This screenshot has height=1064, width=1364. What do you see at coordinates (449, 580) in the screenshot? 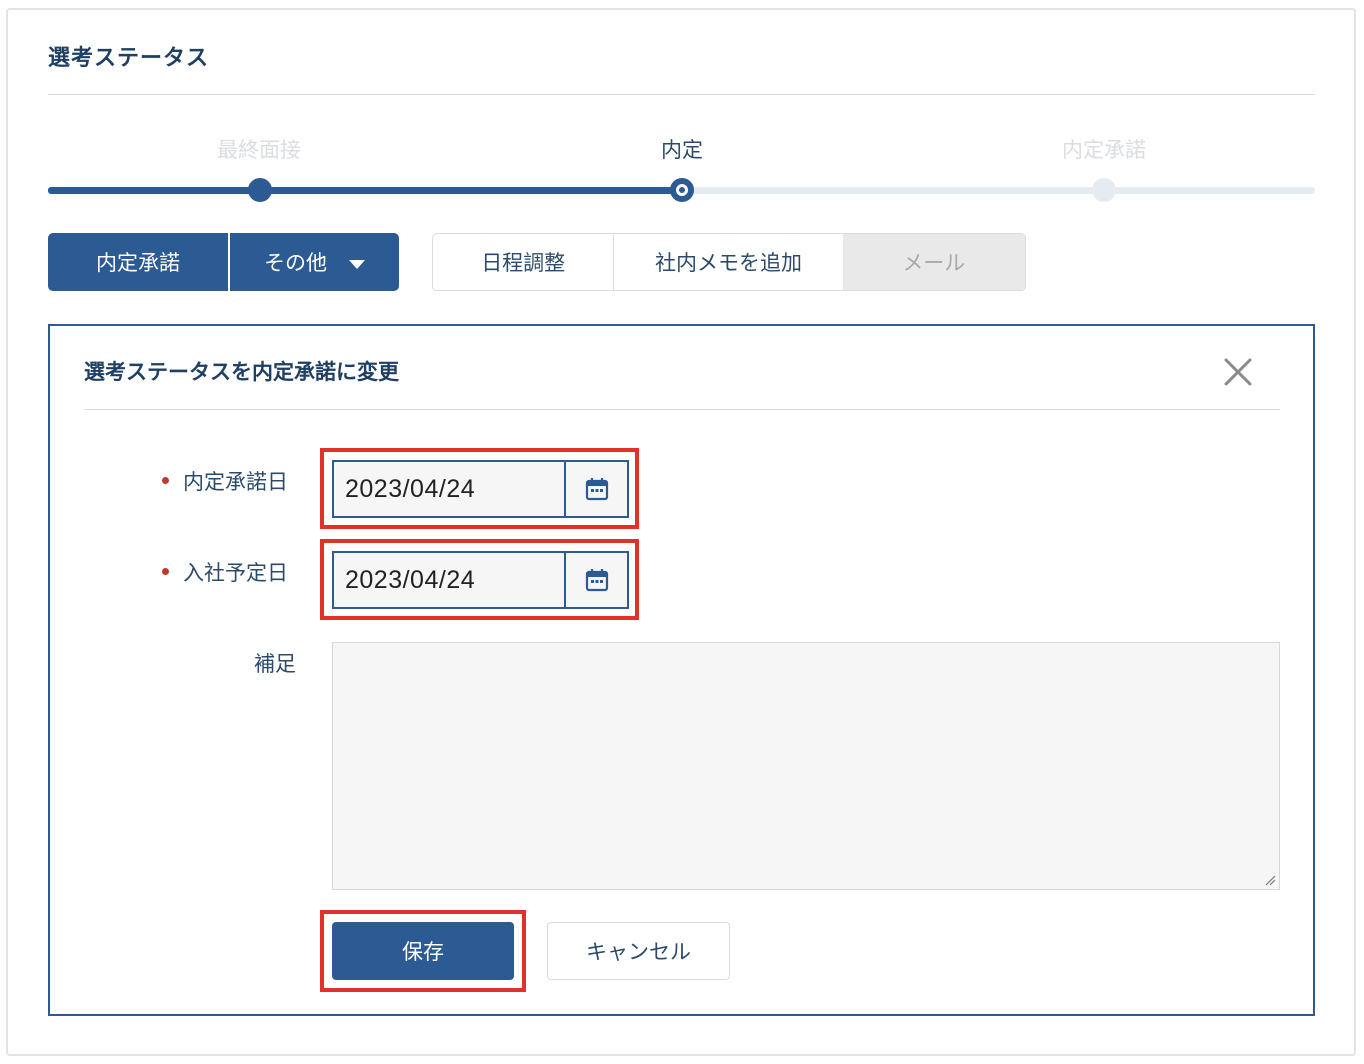
I see `join-date-value: 2023/04/24` at bounding box center [449, 580].